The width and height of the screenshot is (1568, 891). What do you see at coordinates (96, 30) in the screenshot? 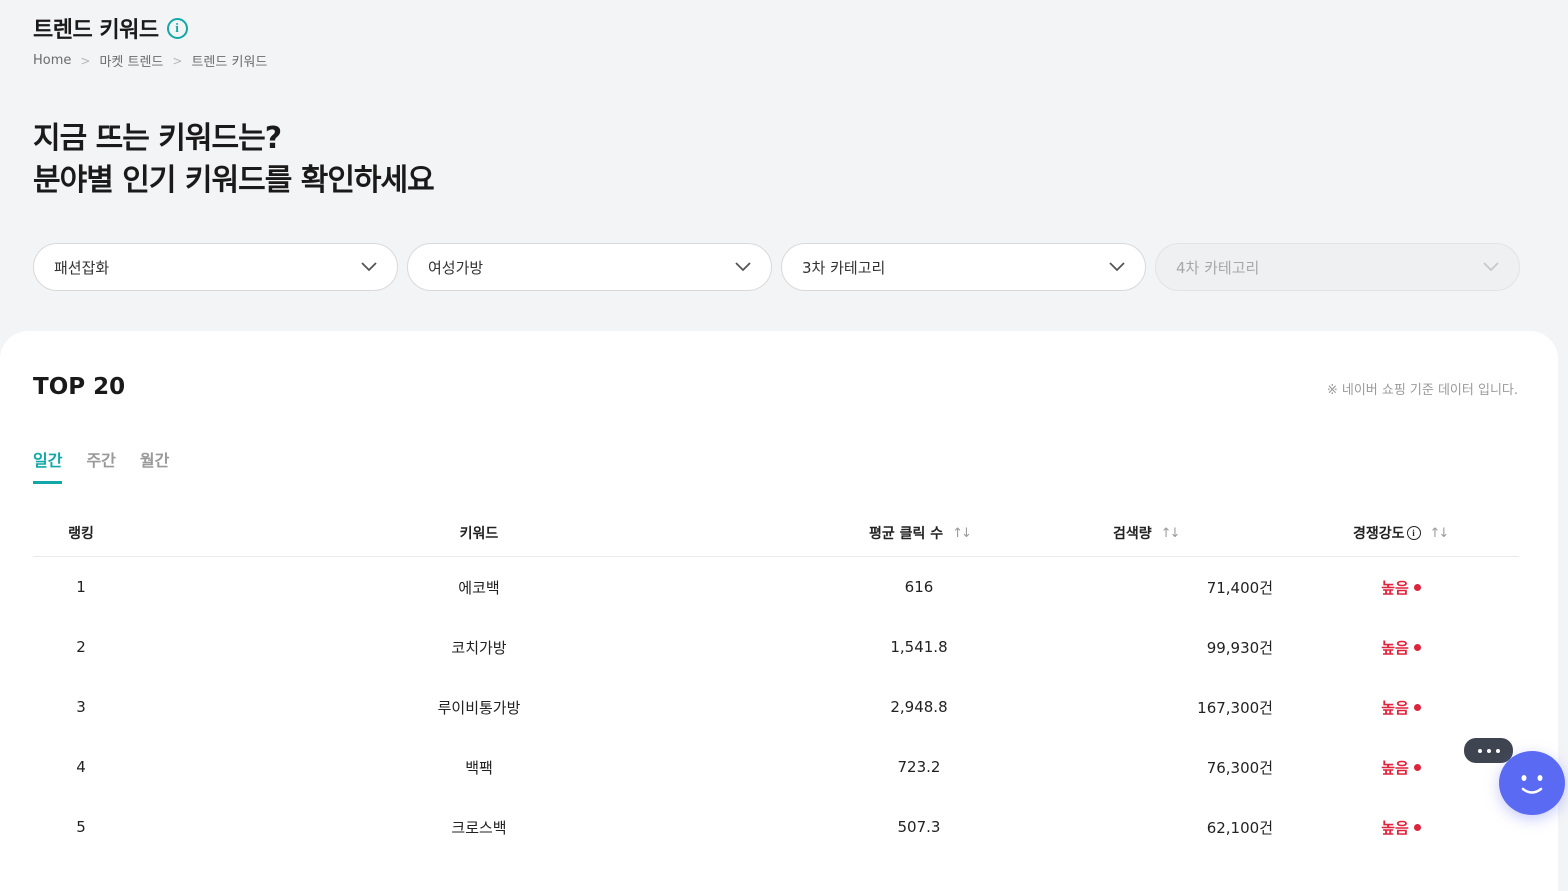
I see `page-title: 트렌드 키워드` at bounding box center [96, 30].